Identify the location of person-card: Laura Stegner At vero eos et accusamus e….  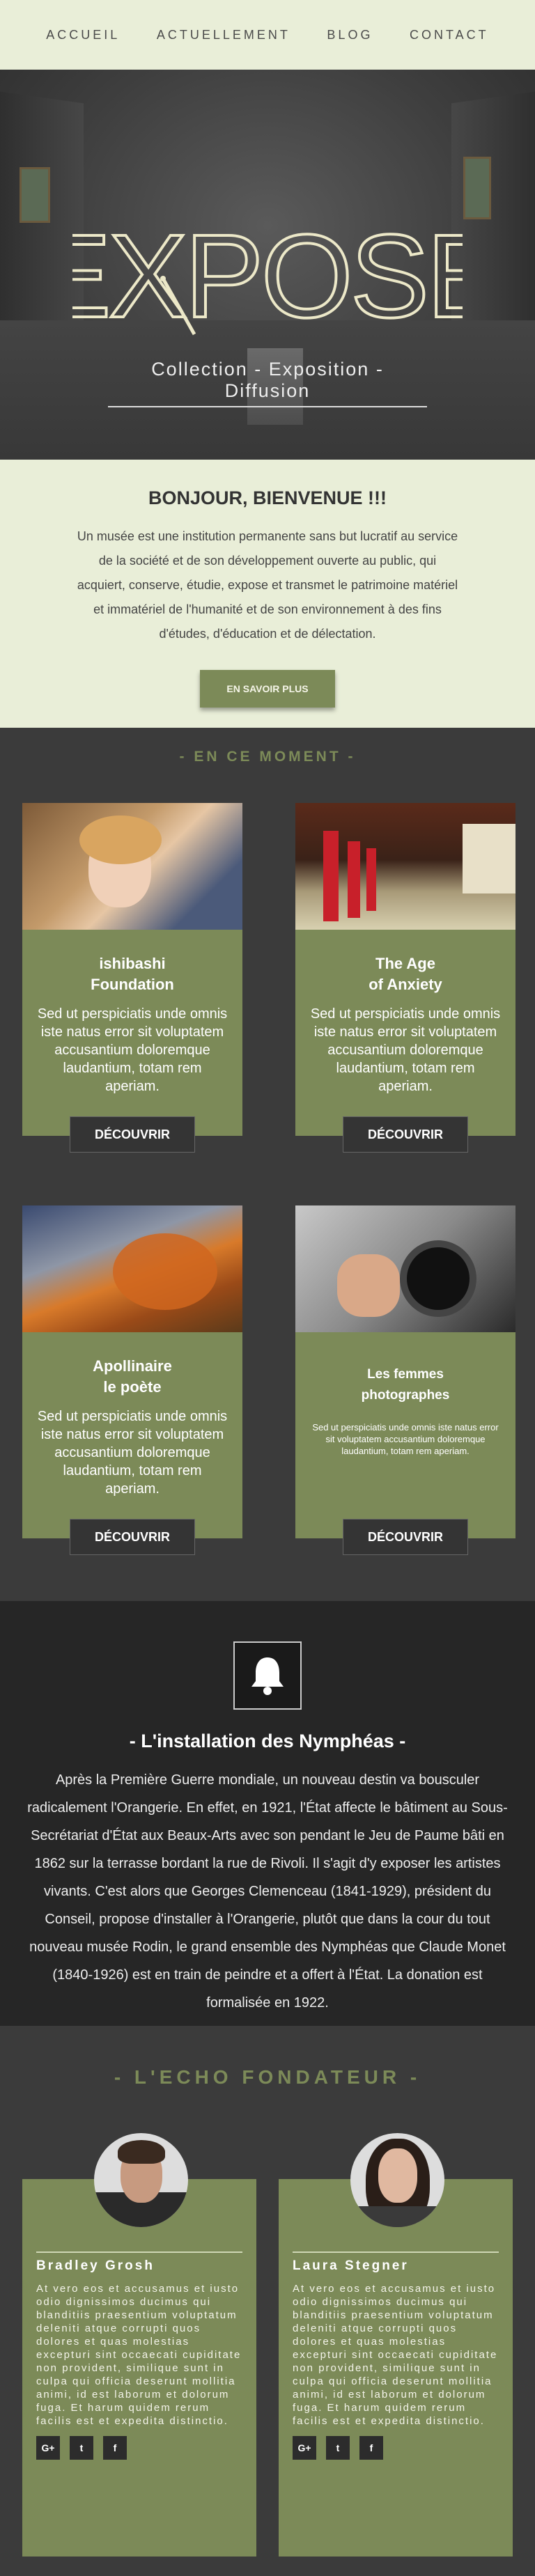
(396, 2345).